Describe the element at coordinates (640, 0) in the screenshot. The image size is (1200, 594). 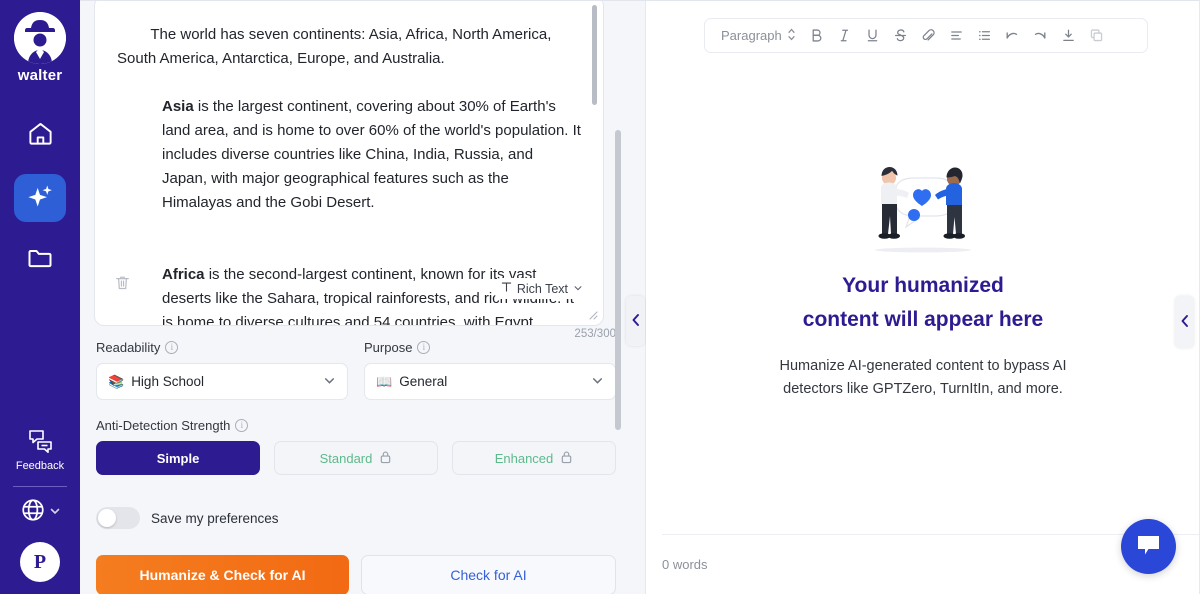
I see `top-divider` at that location.